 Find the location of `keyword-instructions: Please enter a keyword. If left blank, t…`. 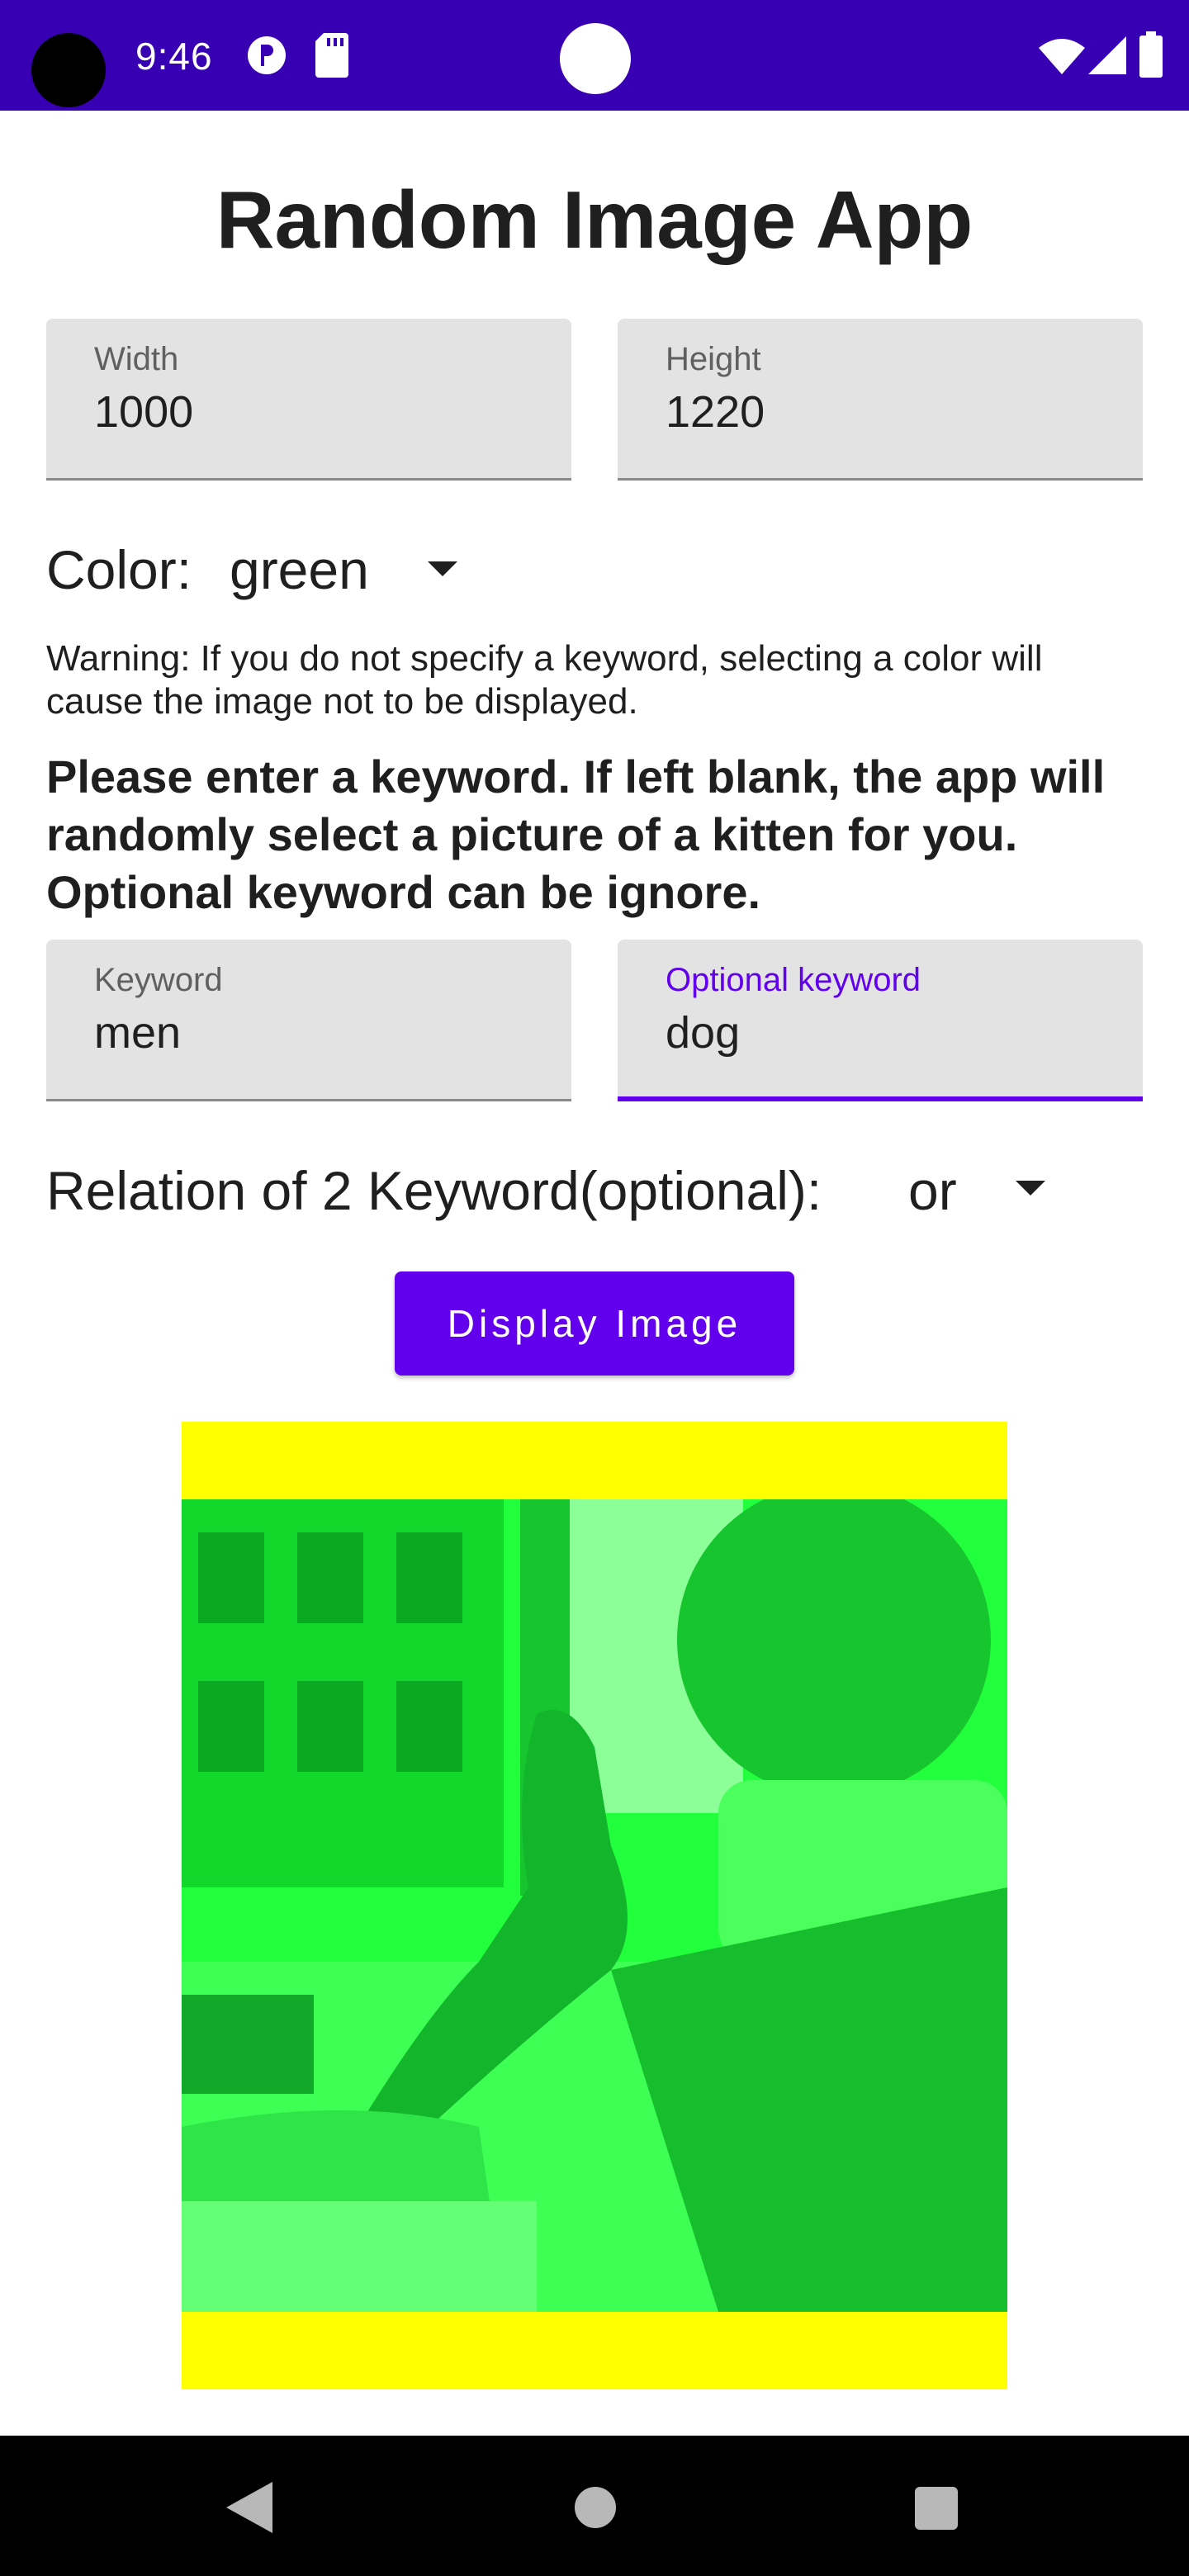

keyword-instructions: Please enter a keyword. If left blank, t… is located at coordinates (576, 834).